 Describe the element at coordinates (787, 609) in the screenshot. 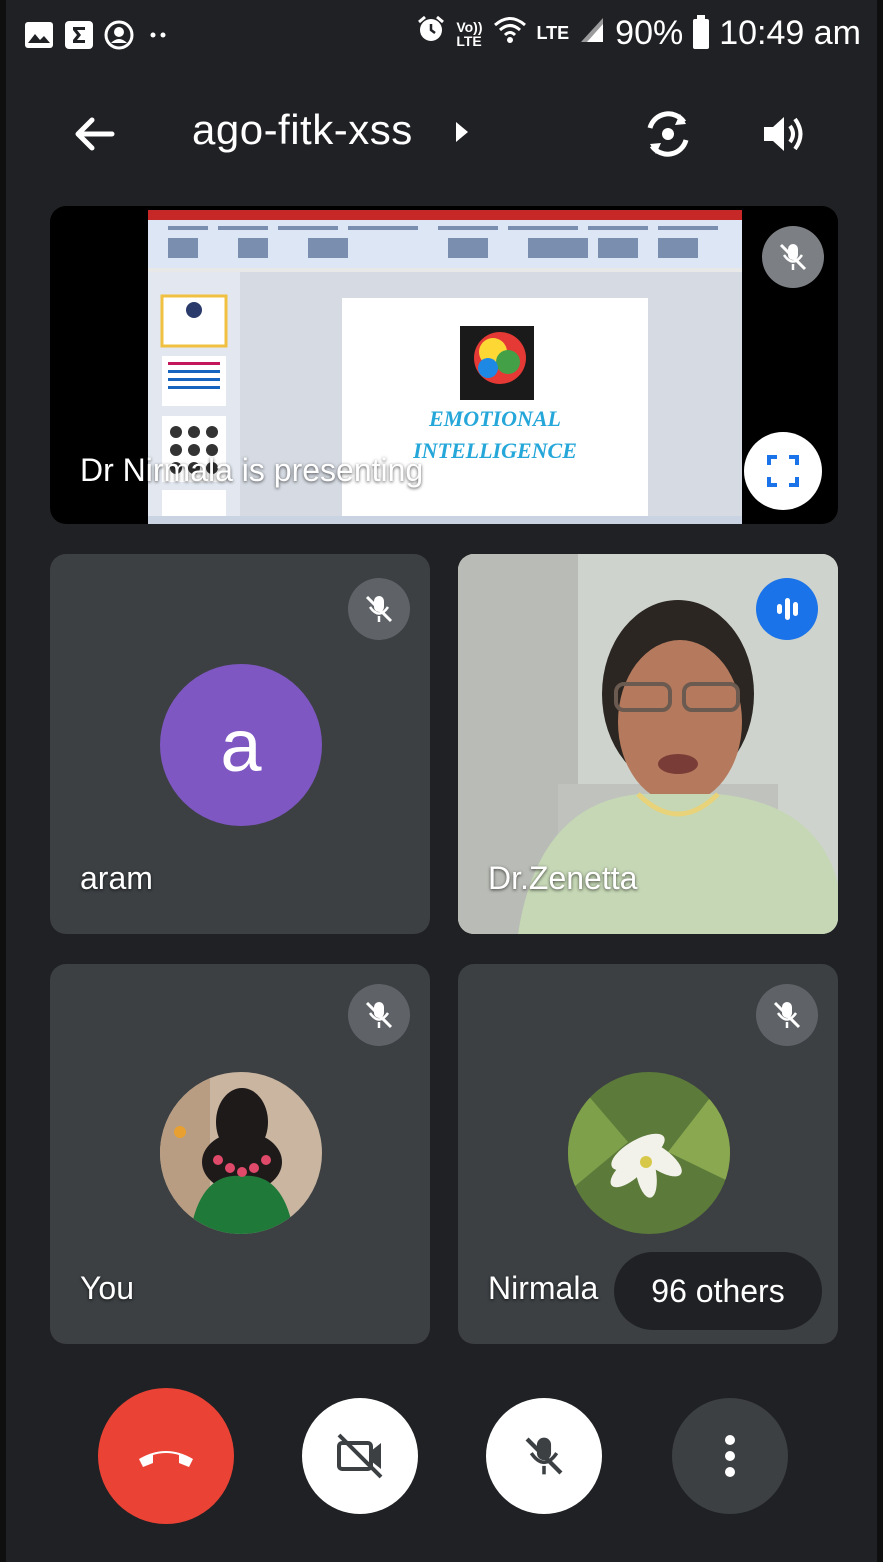

I see `speaking-indicator-icon` at that location.